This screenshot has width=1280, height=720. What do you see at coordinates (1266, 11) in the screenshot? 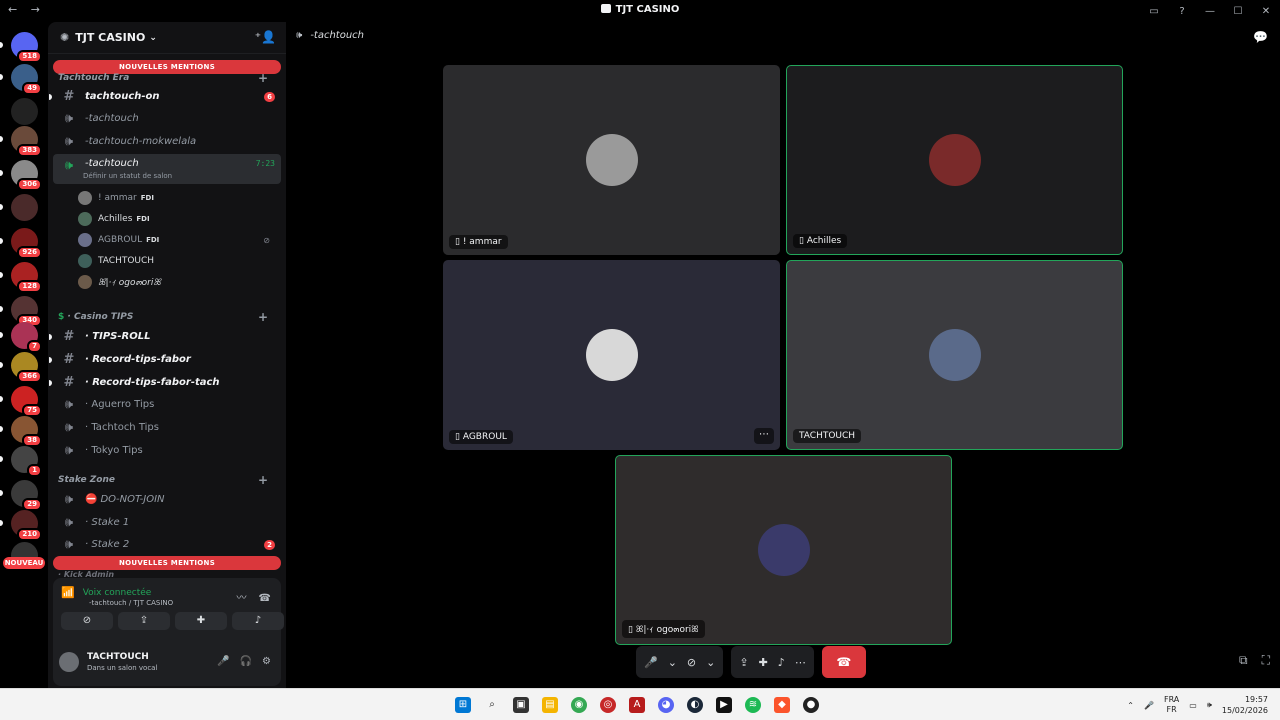
I see `close-button: ✕` at bounding box center [1266, 11].